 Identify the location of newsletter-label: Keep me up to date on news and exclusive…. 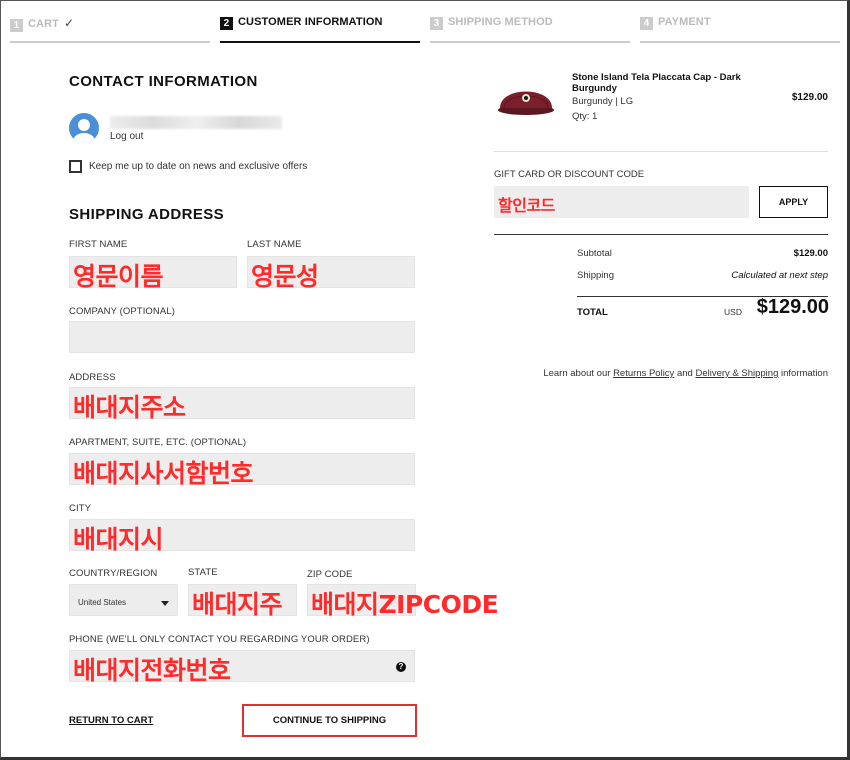
(198, 166).